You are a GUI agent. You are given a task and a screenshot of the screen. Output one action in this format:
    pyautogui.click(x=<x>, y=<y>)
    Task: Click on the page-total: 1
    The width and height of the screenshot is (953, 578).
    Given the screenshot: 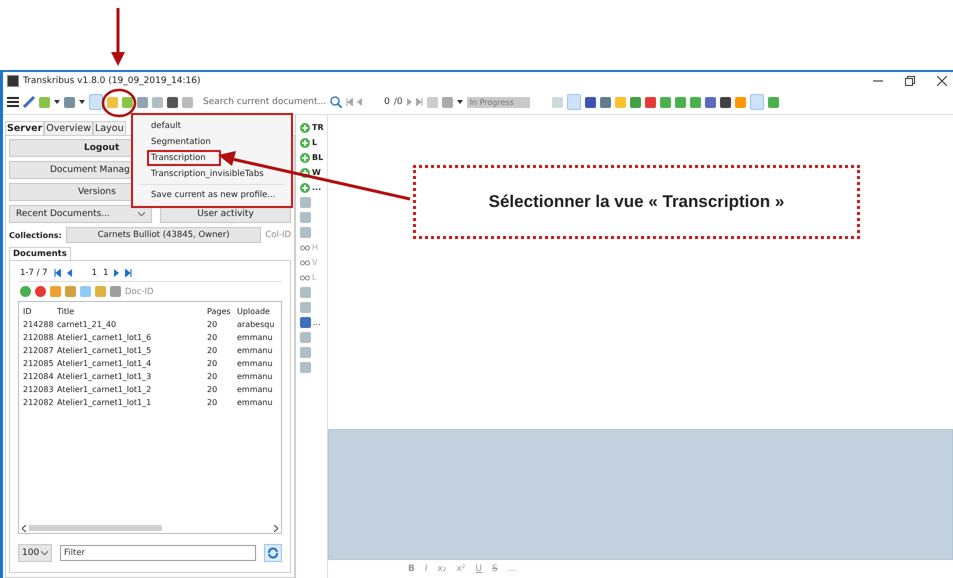 What is the action you would take?
    pyautogui.click(x=105, y=273)
    